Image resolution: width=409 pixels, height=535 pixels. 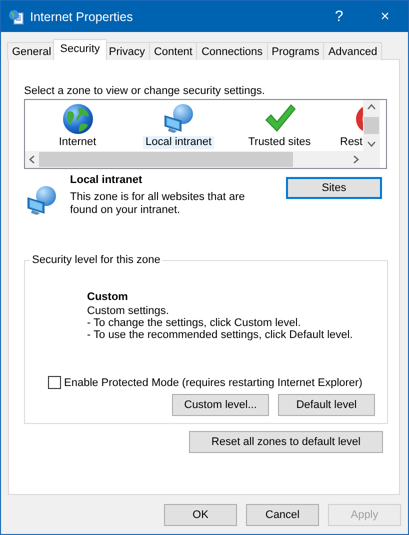 I want to click on zone-title: Local intranet, so click(x=107, y=180).